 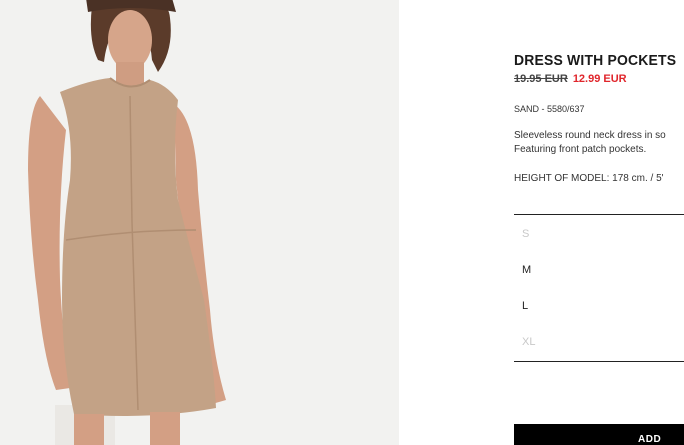 What do you see at coordinates (650, 439) in the screenshot?
I see `add-button-label: ADD` at bounding box center [650, 439].